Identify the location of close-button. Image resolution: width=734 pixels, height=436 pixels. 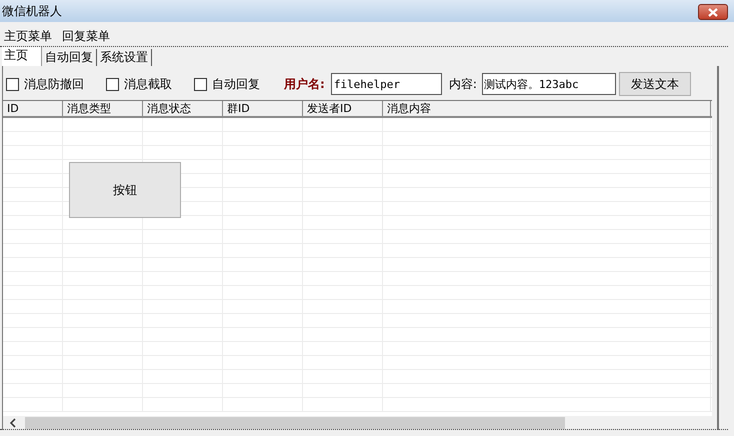
(713, 12).